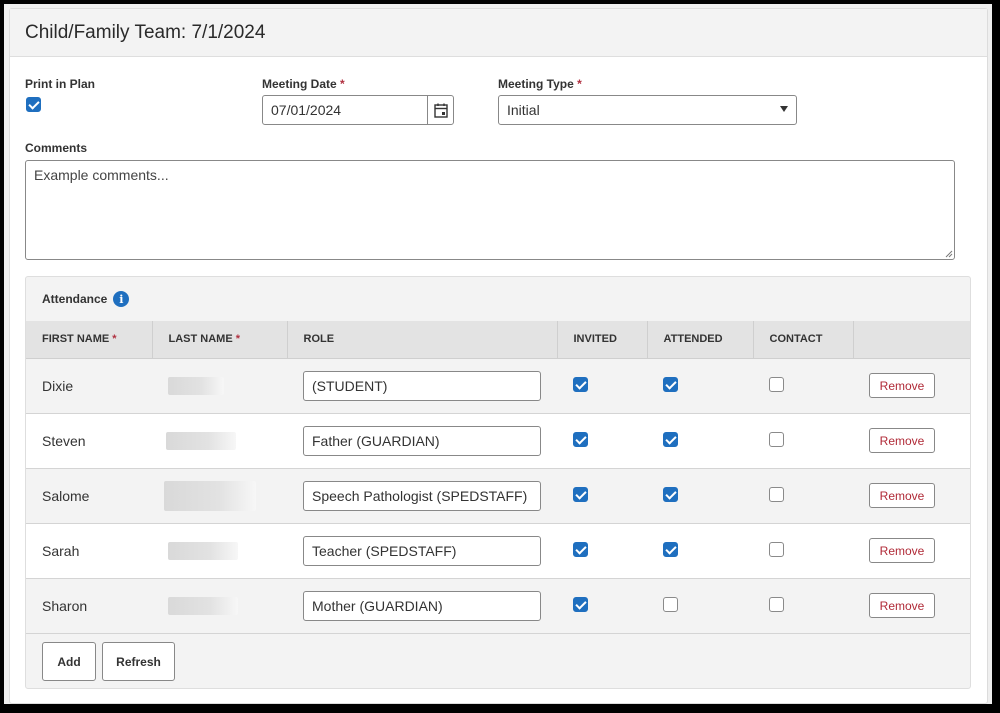 The height and width of the screenshot is (713, 1000). I want to click on role-input: (STUDENT), so click(422, 385).